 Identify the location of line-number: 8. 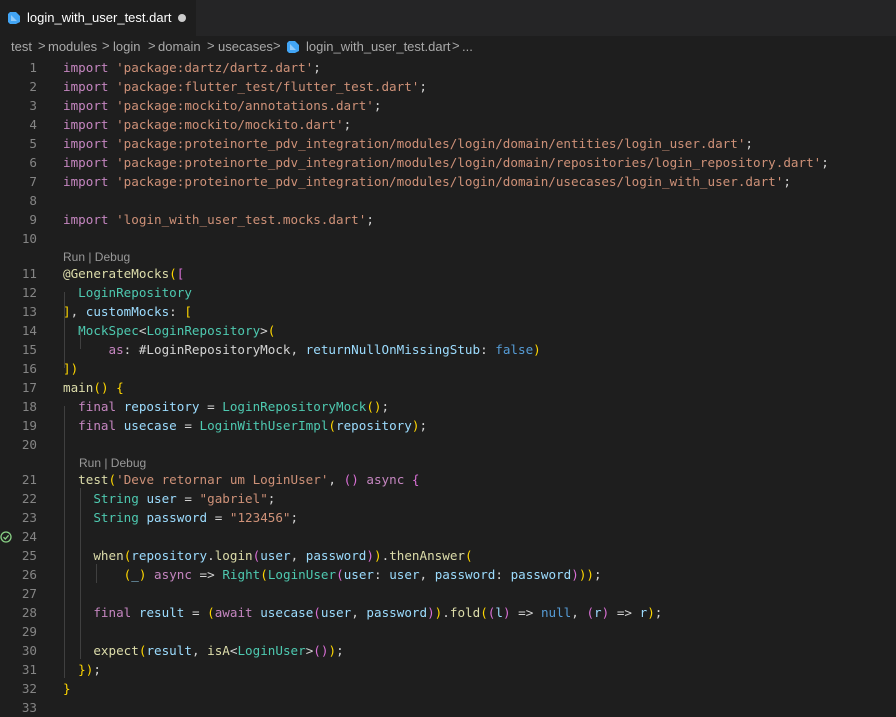
(33, 200).